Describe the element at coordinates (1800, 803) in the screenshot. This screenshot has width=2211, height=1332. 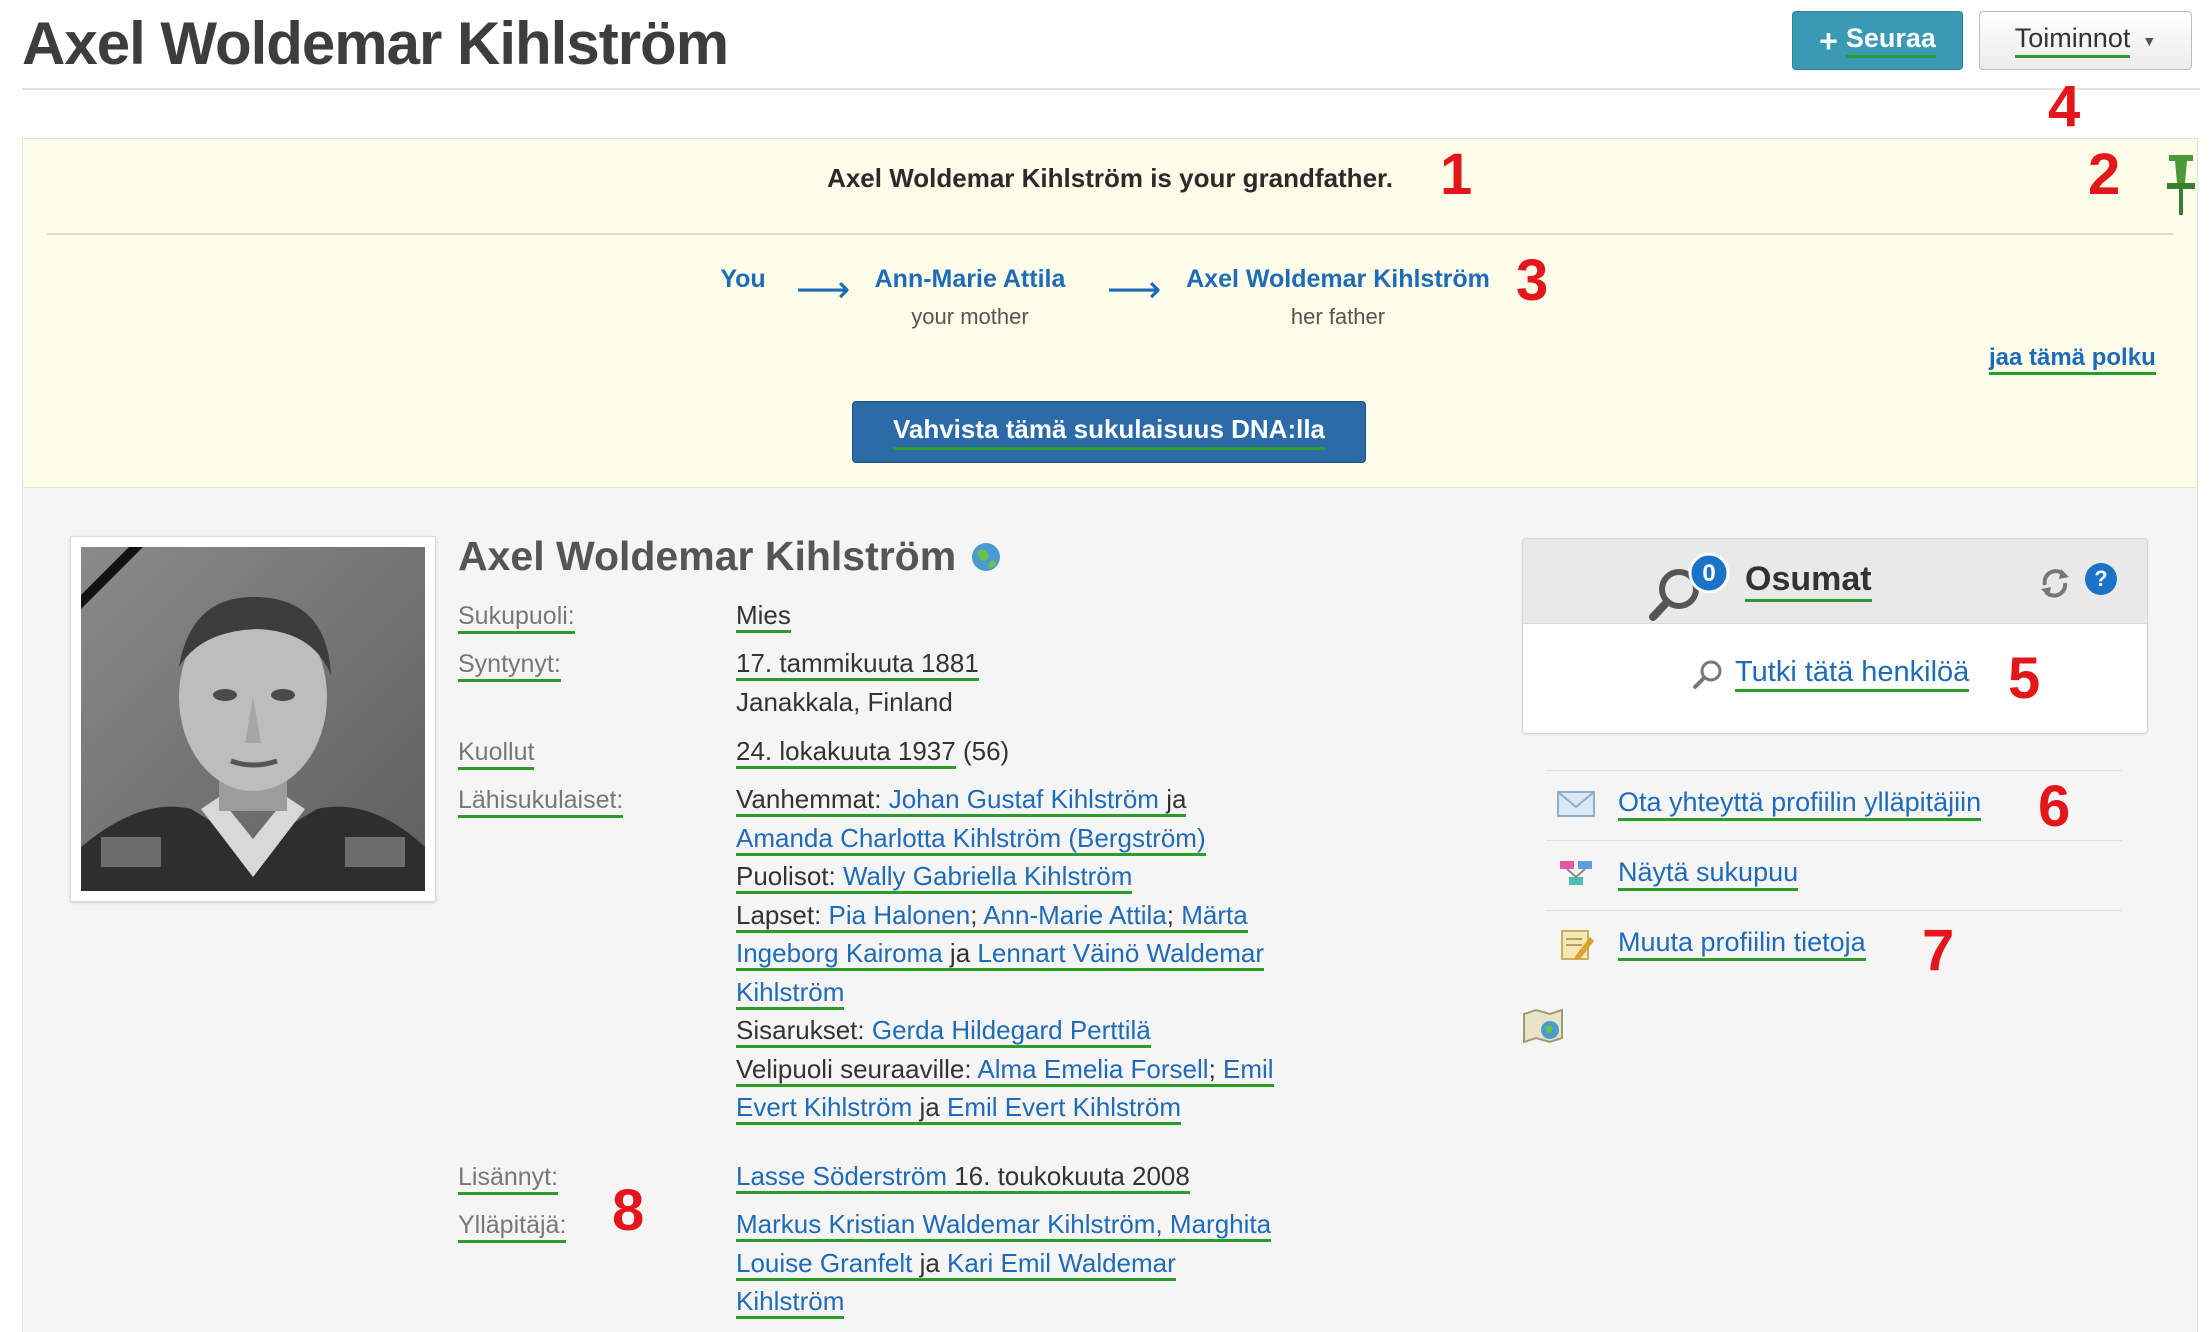
I see `contact-managers-link: Ota yhteyttä profiilin ylläpitäjiin` at that location.